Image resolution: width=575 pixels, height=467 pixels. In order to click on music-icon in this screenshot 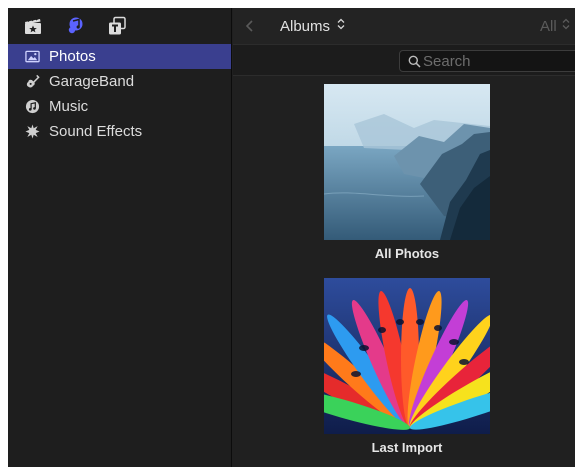, I will do `click(32, 107)`.